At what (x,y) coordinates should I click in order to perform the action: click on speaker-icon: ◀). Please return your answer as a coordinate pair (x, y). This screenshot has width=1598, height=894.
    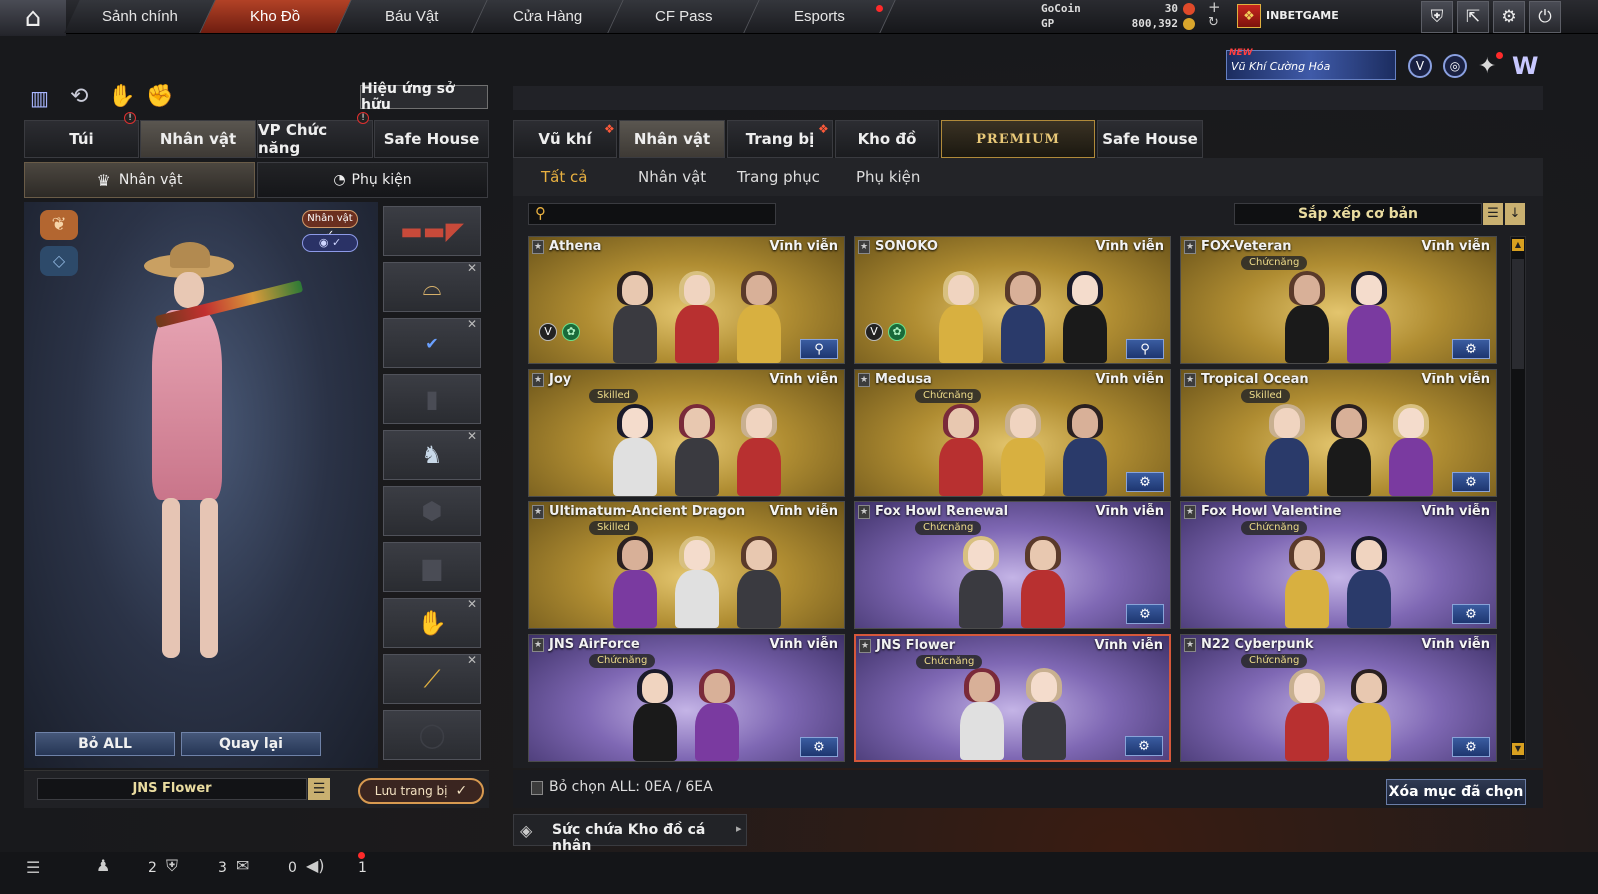
    Looking at the image, I should click on (315, 865).